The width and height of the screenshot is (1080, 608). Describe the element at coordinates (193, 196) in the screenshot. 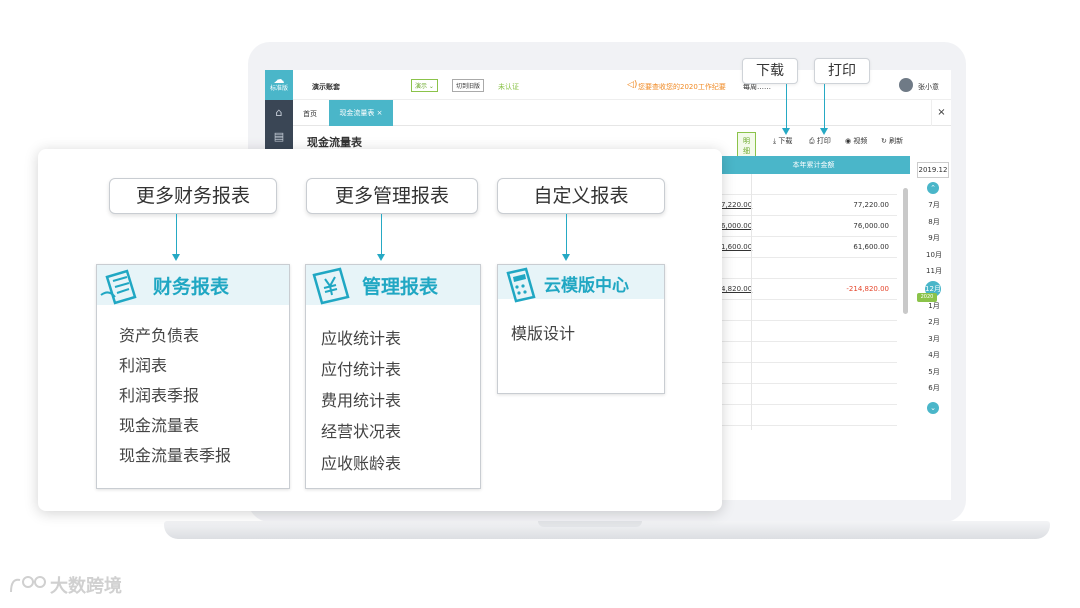

I see `more-financial-reports-button: 更多财务报表` at that location.